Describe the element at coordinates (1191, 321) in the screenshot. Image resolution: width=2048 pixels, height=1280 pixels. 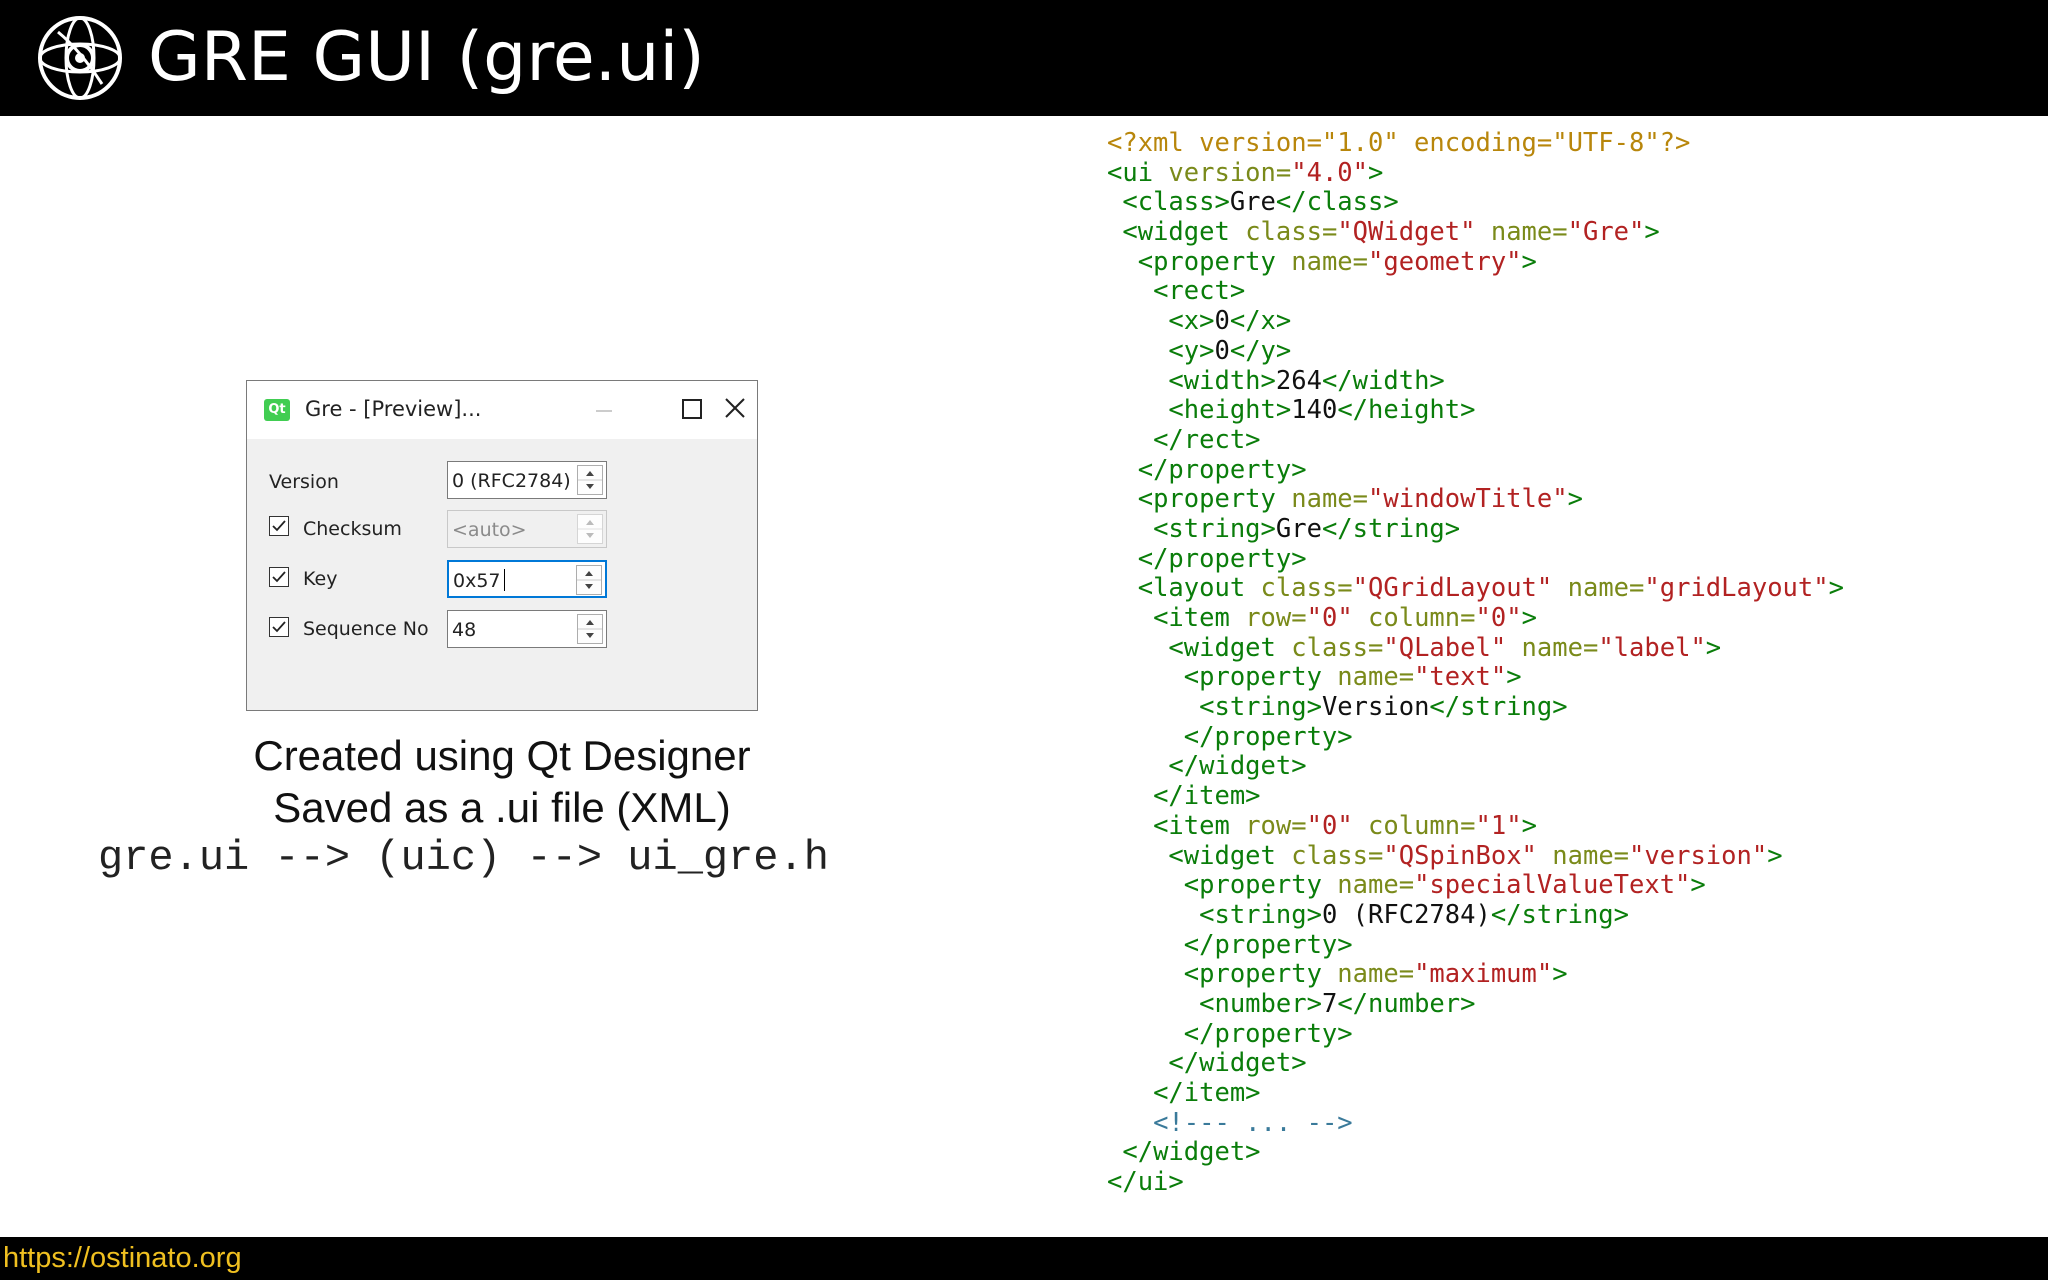
I see `code-token: <x>` at that location.